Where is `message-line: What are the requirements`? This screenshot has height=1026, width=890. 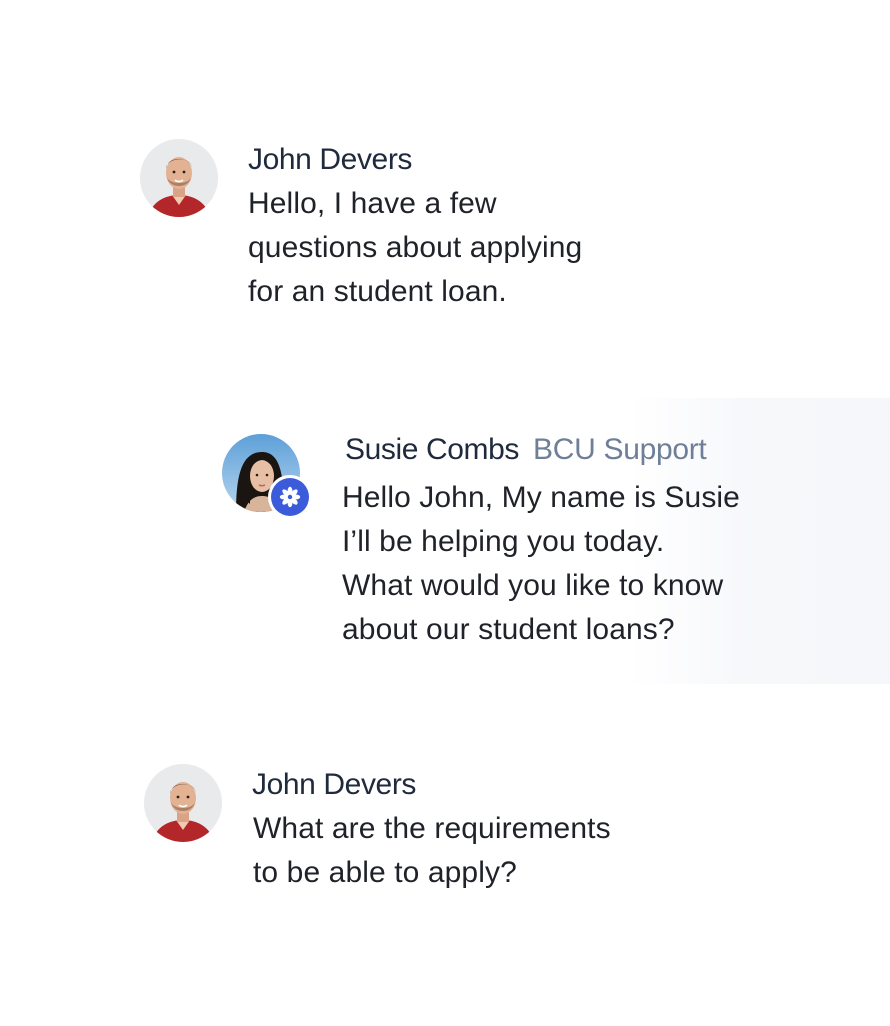 message-line: What are the requirements is located at coordinates (432, 828).